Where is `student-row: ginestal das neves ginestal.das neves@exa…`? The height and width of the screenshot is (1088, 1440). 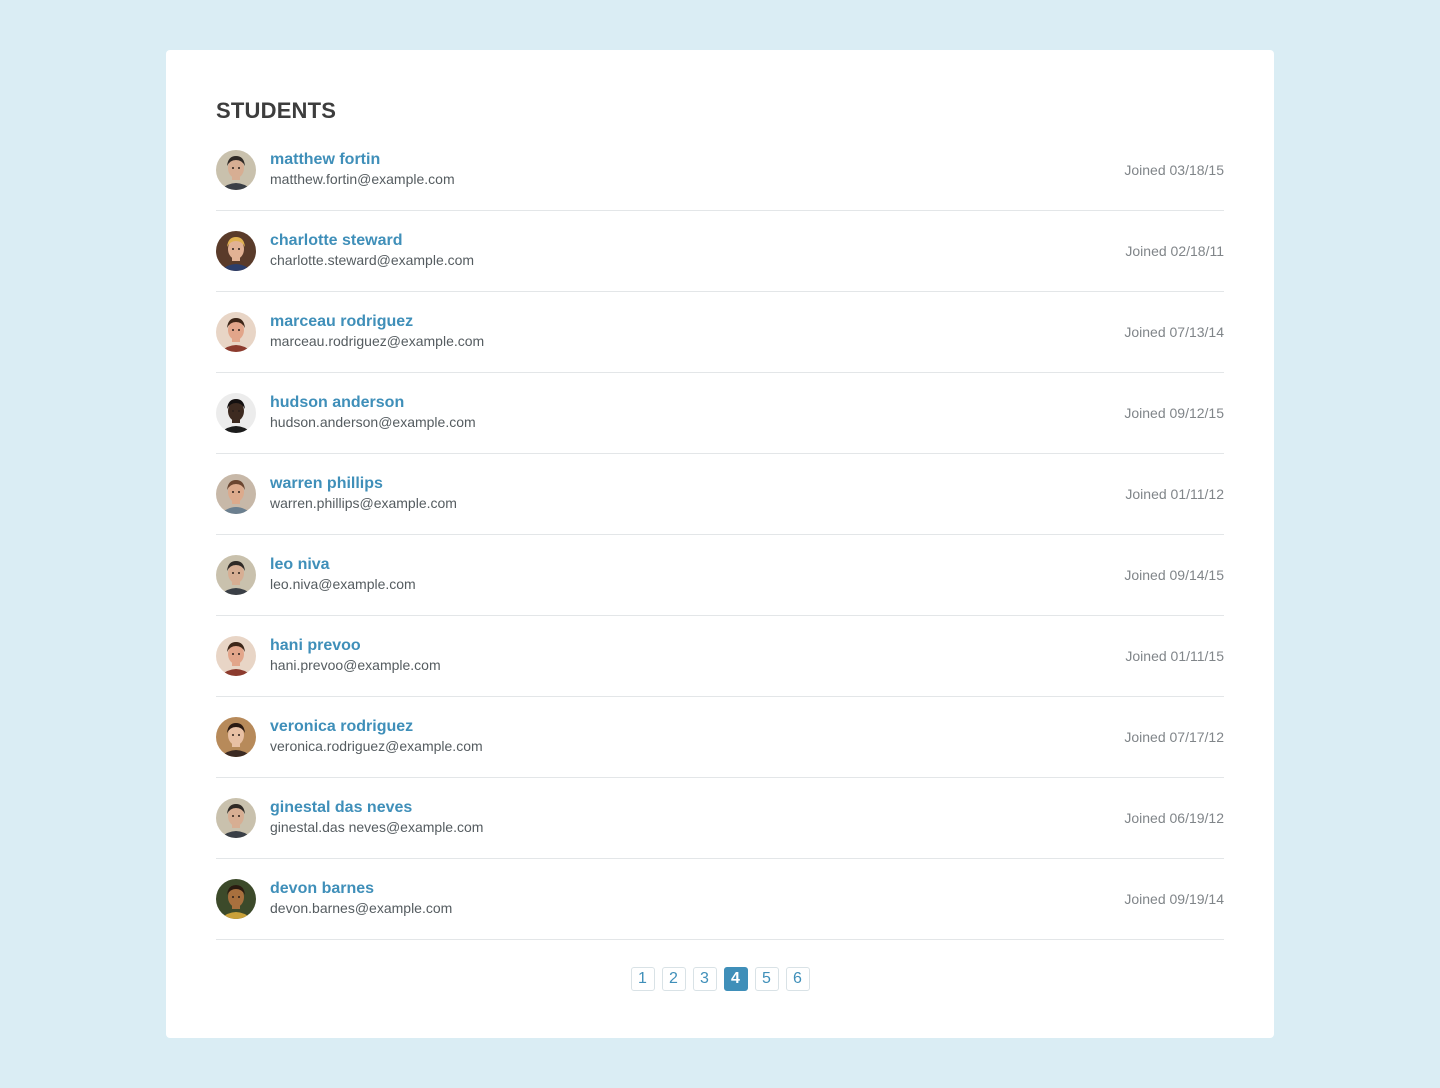 student-row: ginestal das neves ginestal.das neves@exa… is located at coordinates (720, 818).